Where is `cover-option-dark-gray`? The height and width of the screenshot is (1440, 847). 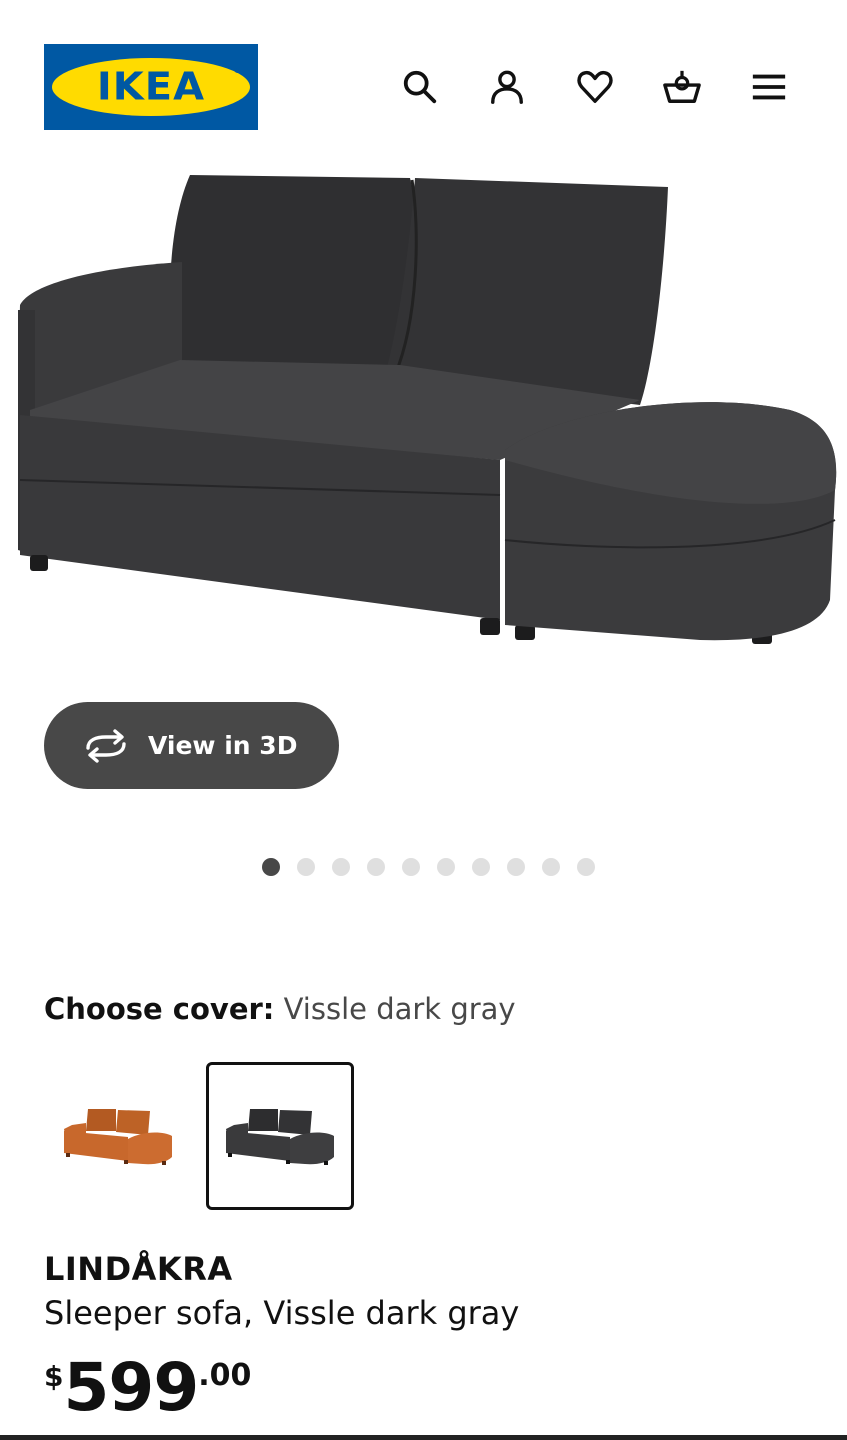 cover-option-dark-gray is located at coordinates (280, 1136).